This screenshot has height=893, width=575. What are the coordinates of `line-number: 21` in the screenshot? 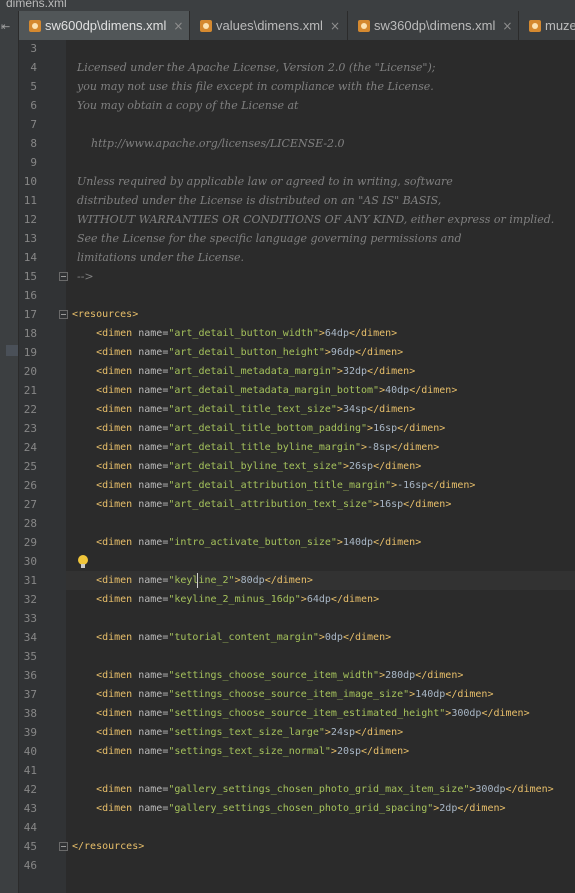 It's located at (30, 390).